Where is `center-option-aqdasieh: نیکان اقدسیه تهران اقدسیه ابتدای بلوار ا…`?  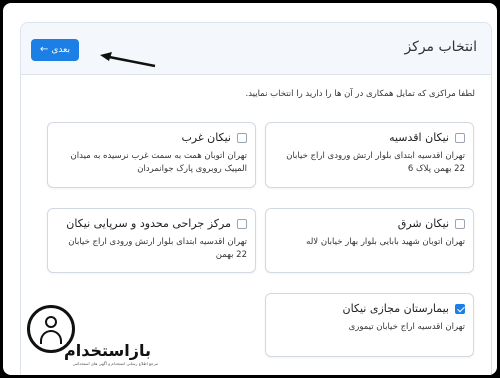
center-option-aqdasieh: نیکان اقدسیه تهران اقدسیه ابتدای بلوار ا… is located at coordinates (369, 155).